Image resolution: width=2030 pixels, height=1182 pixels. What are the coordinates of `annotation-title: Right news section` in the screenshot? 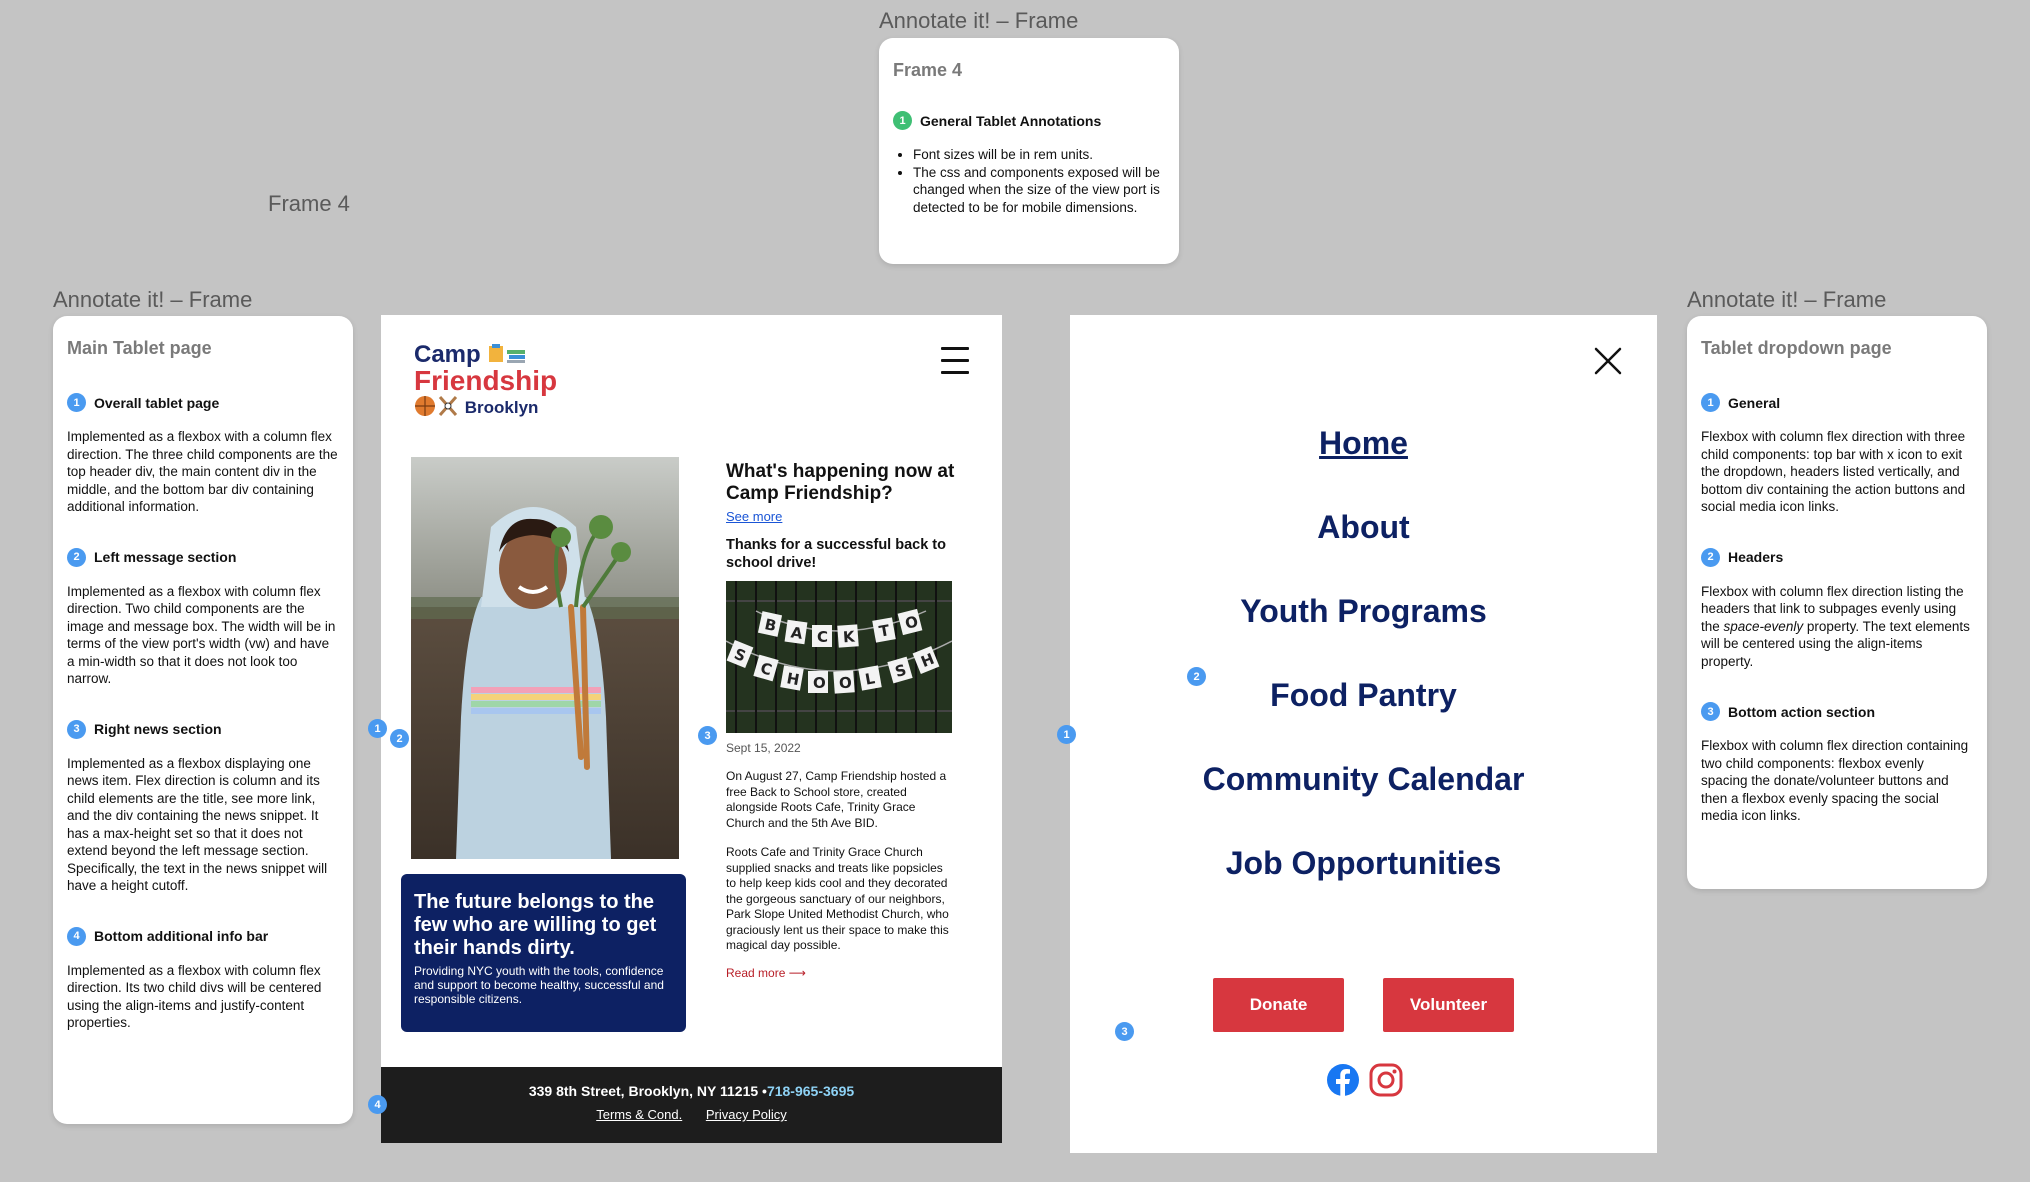 It's located at (158, 729).